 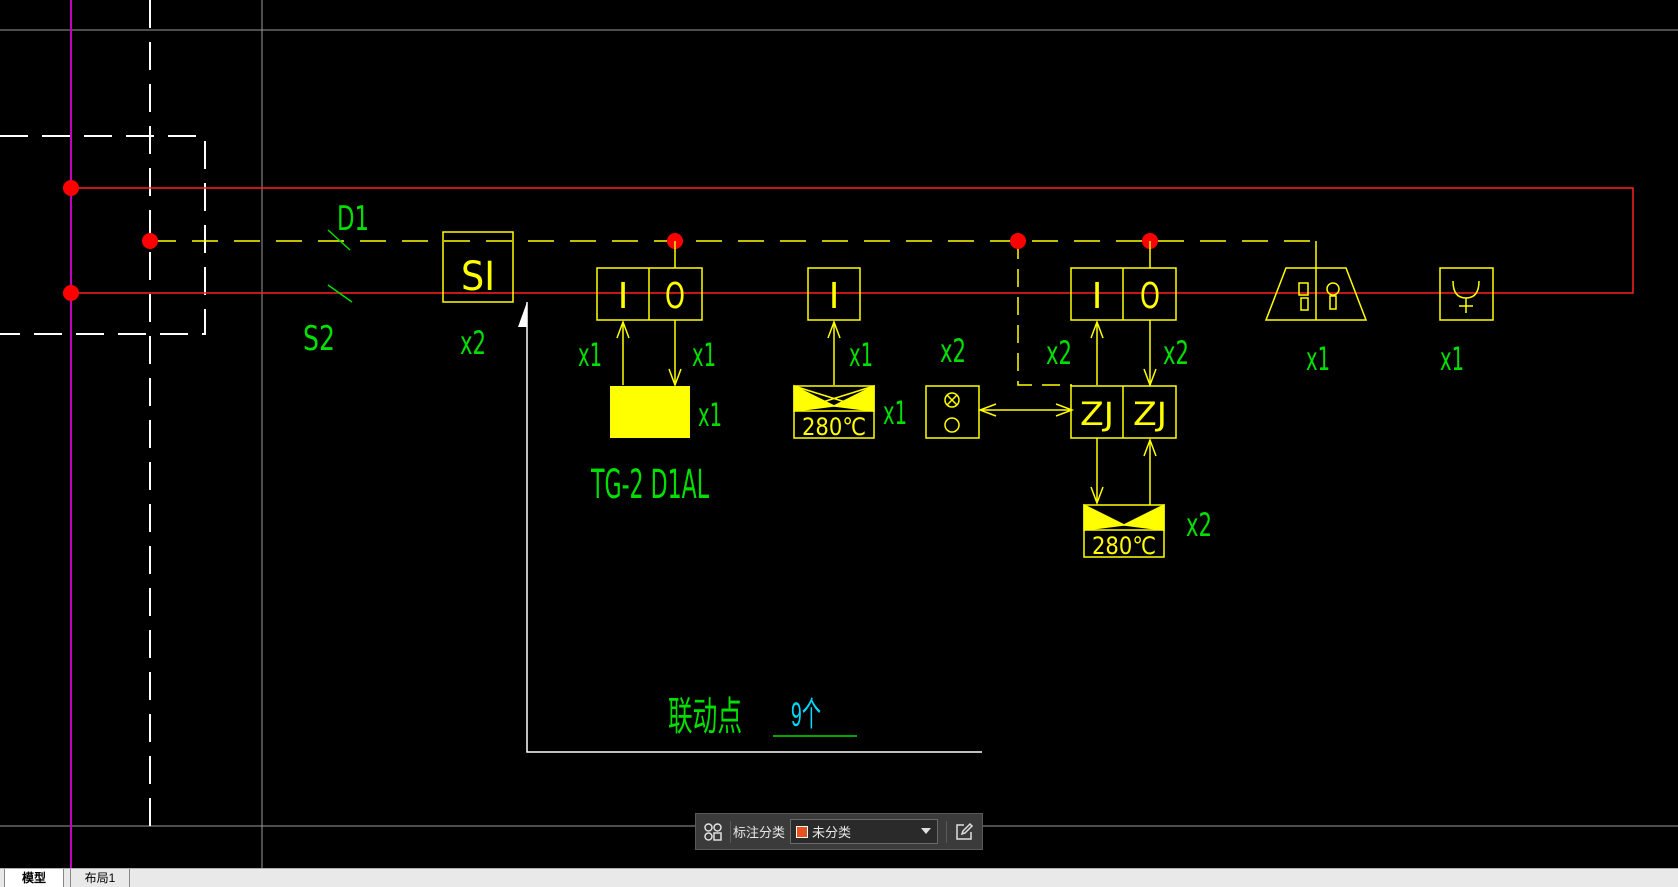 What do you see at coordinates (834, 296) in the screenshot?
I see `i-box-label: I` at bounding box center [834, 296].